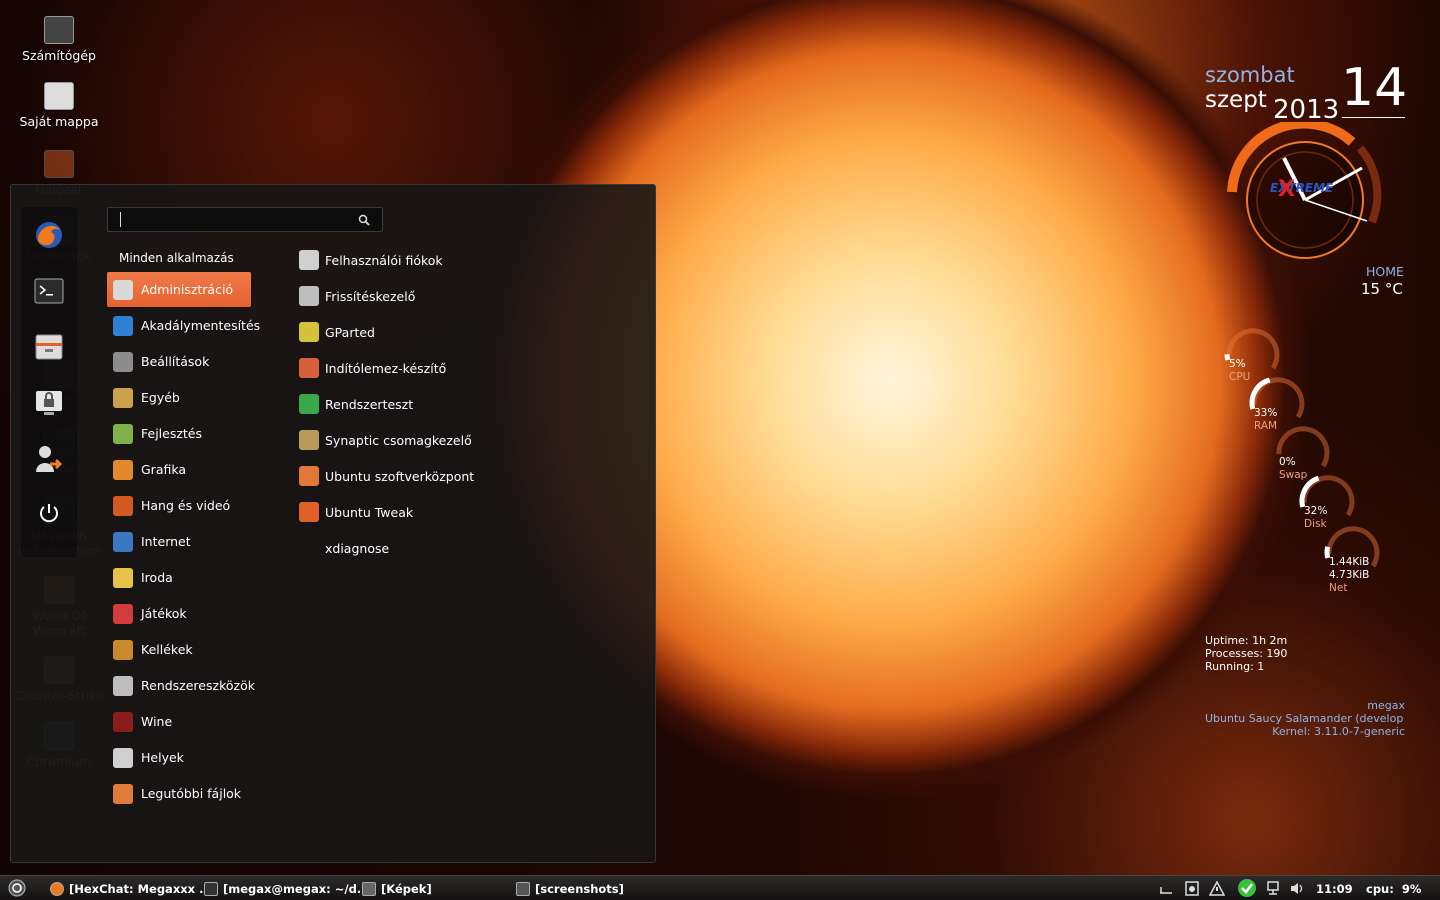  Describe the element at coordinates (160, 397) in the screenshot. I see `category-label: Egyéb` at that location.